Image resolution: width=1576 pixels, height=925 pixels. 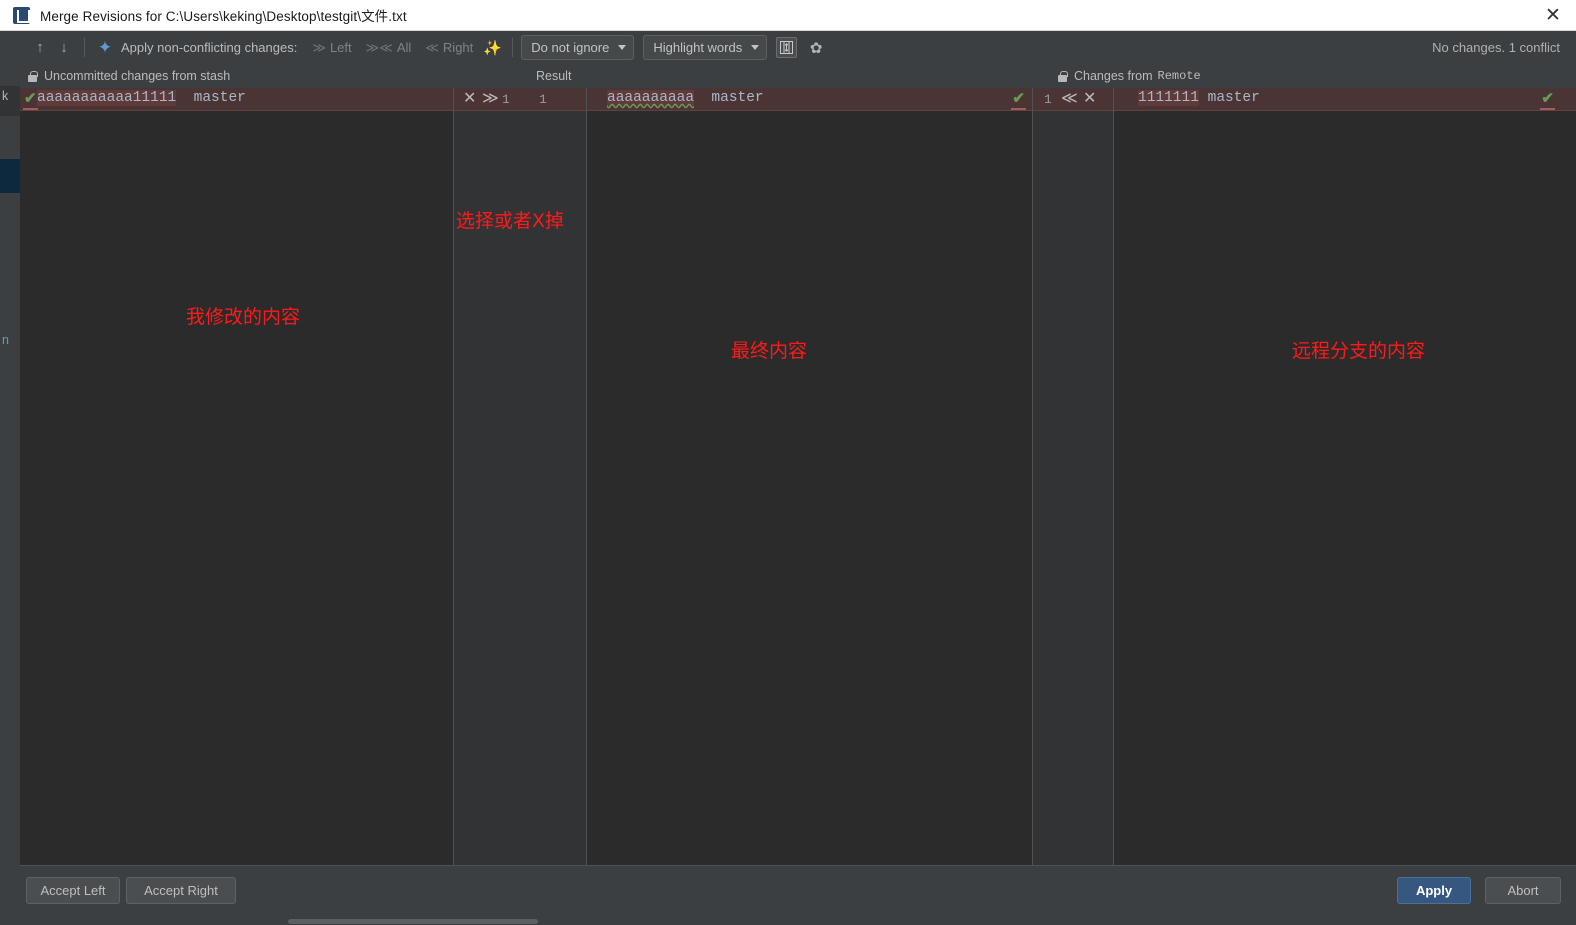 What do you see at coordinates (458, 47) in the screenshot?
I see `apply-right-label: Right` at bounding box center [458, 47].